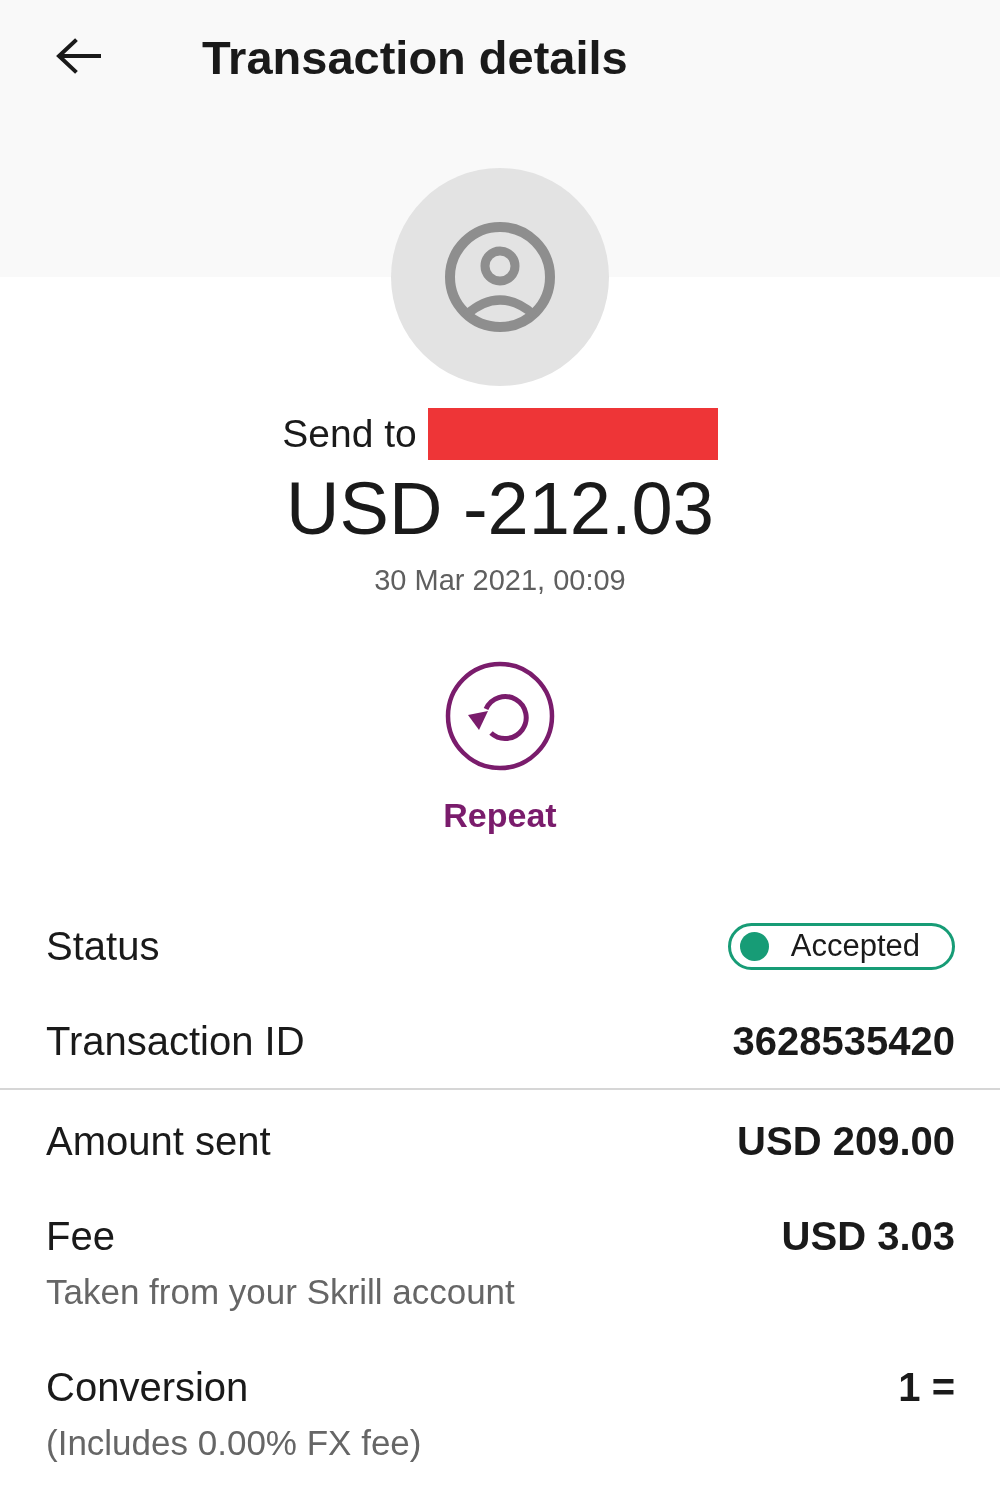 This screenshot has width=1000, height=1500. What do you see at coordinates (500, 716) in the screenshot?
I see `repeat-icon` at bounding box center [500, 716].